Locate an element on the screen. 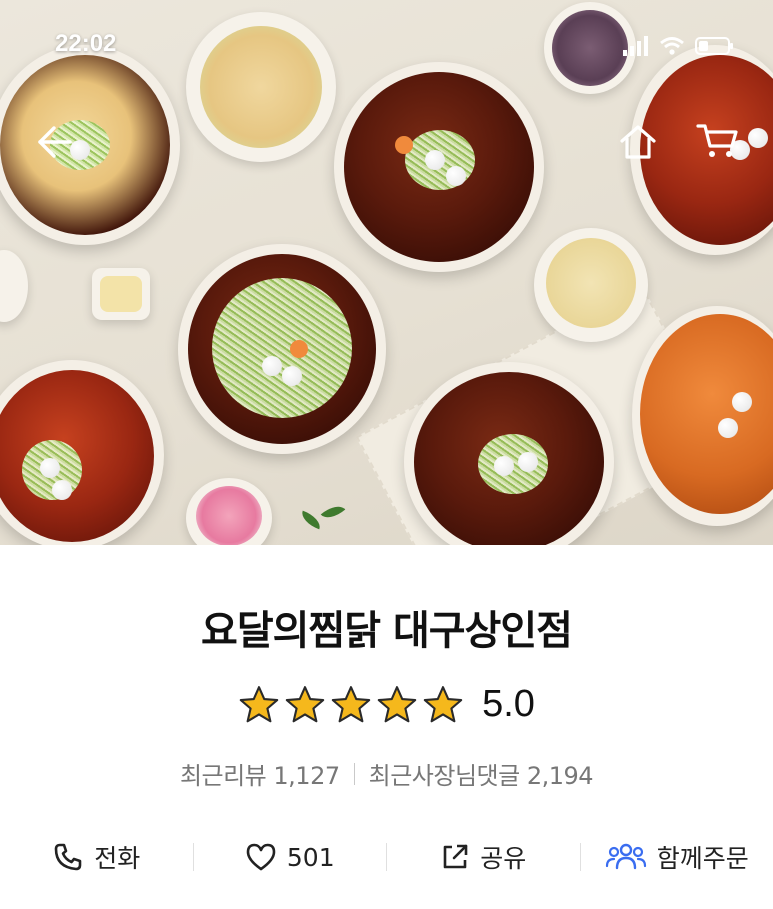 This screenshot has height=909, width=773. recent-reviews-label: 최근리뷰 is located at coordinates (223, 776).